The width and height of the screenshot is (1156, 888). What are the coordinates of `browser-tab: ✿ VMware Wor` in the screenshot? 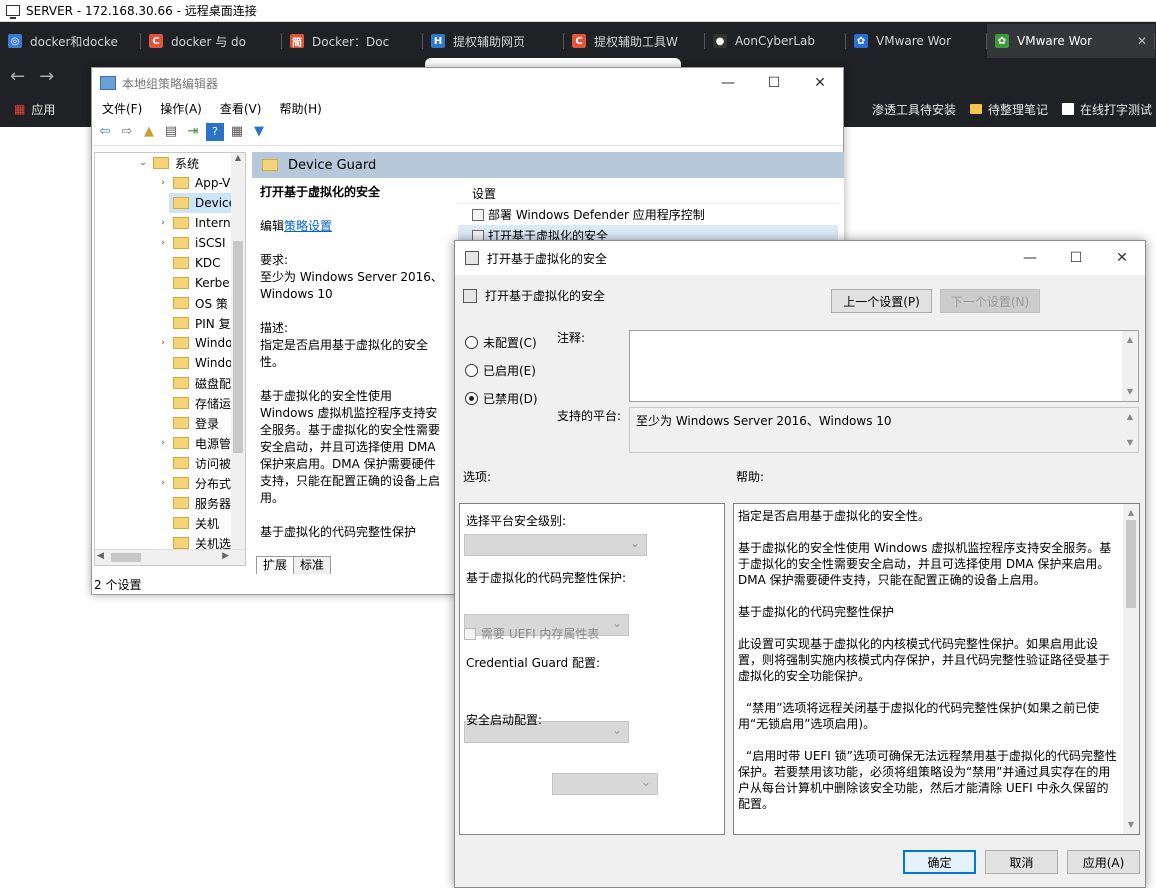 It's located at (916, 41).